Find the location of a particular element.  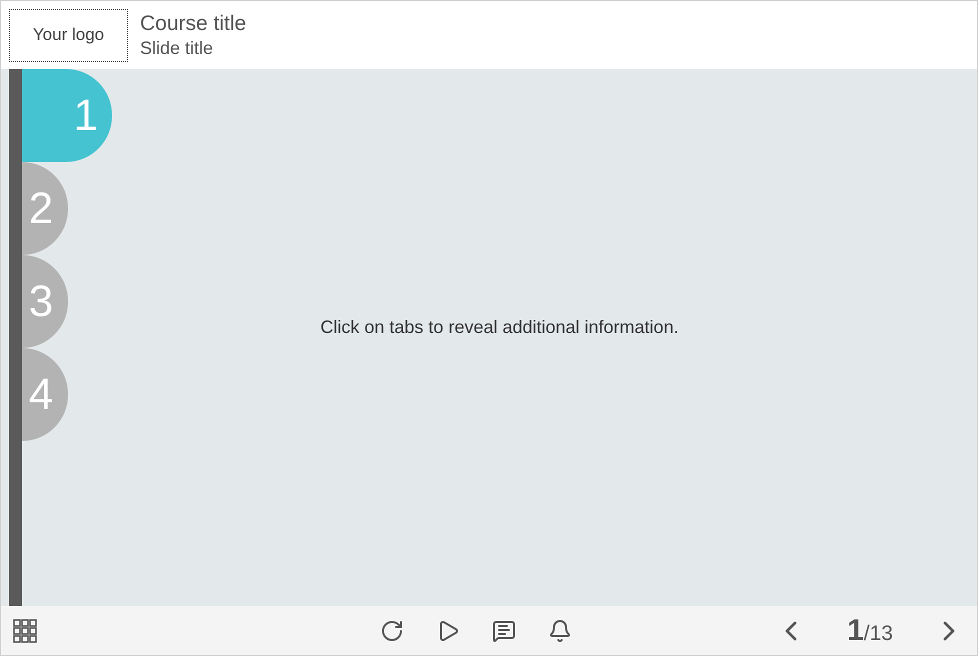

slide-title: Slide title is located at coordinates (177, 48).